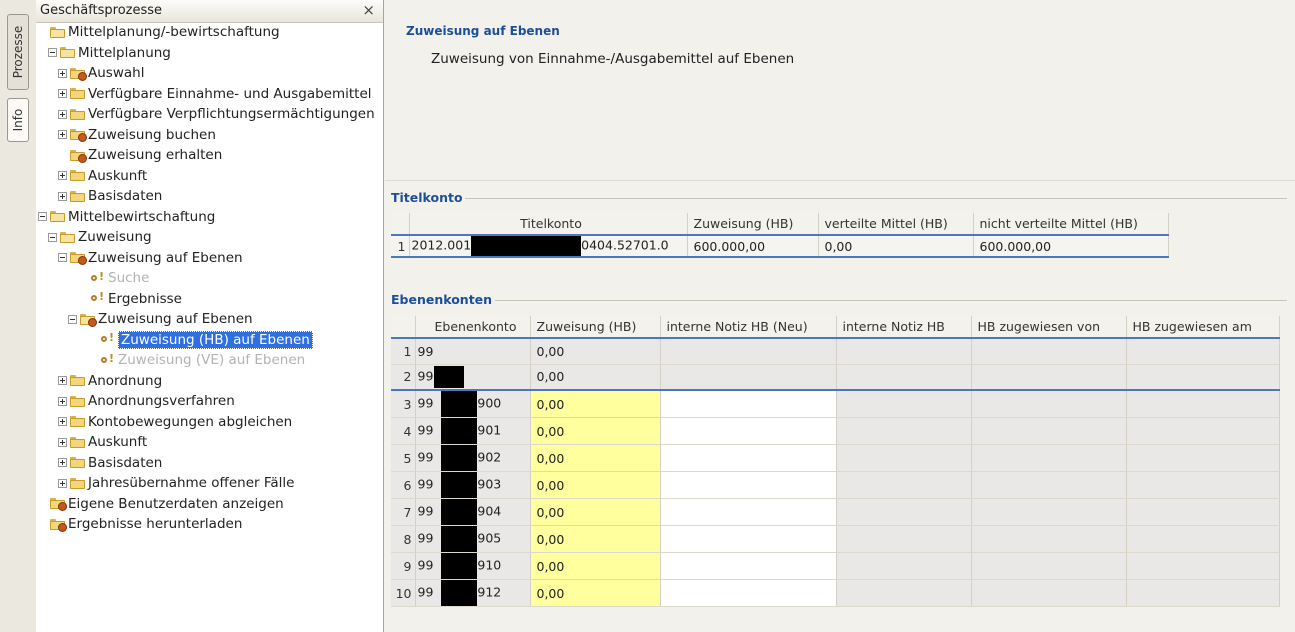 This screenshot has width=1295, height=632. Describe the element at coordinates (176, 483) in the screenshot. I see `tree-node: Jahresübernahme offener Fälle` at that location.